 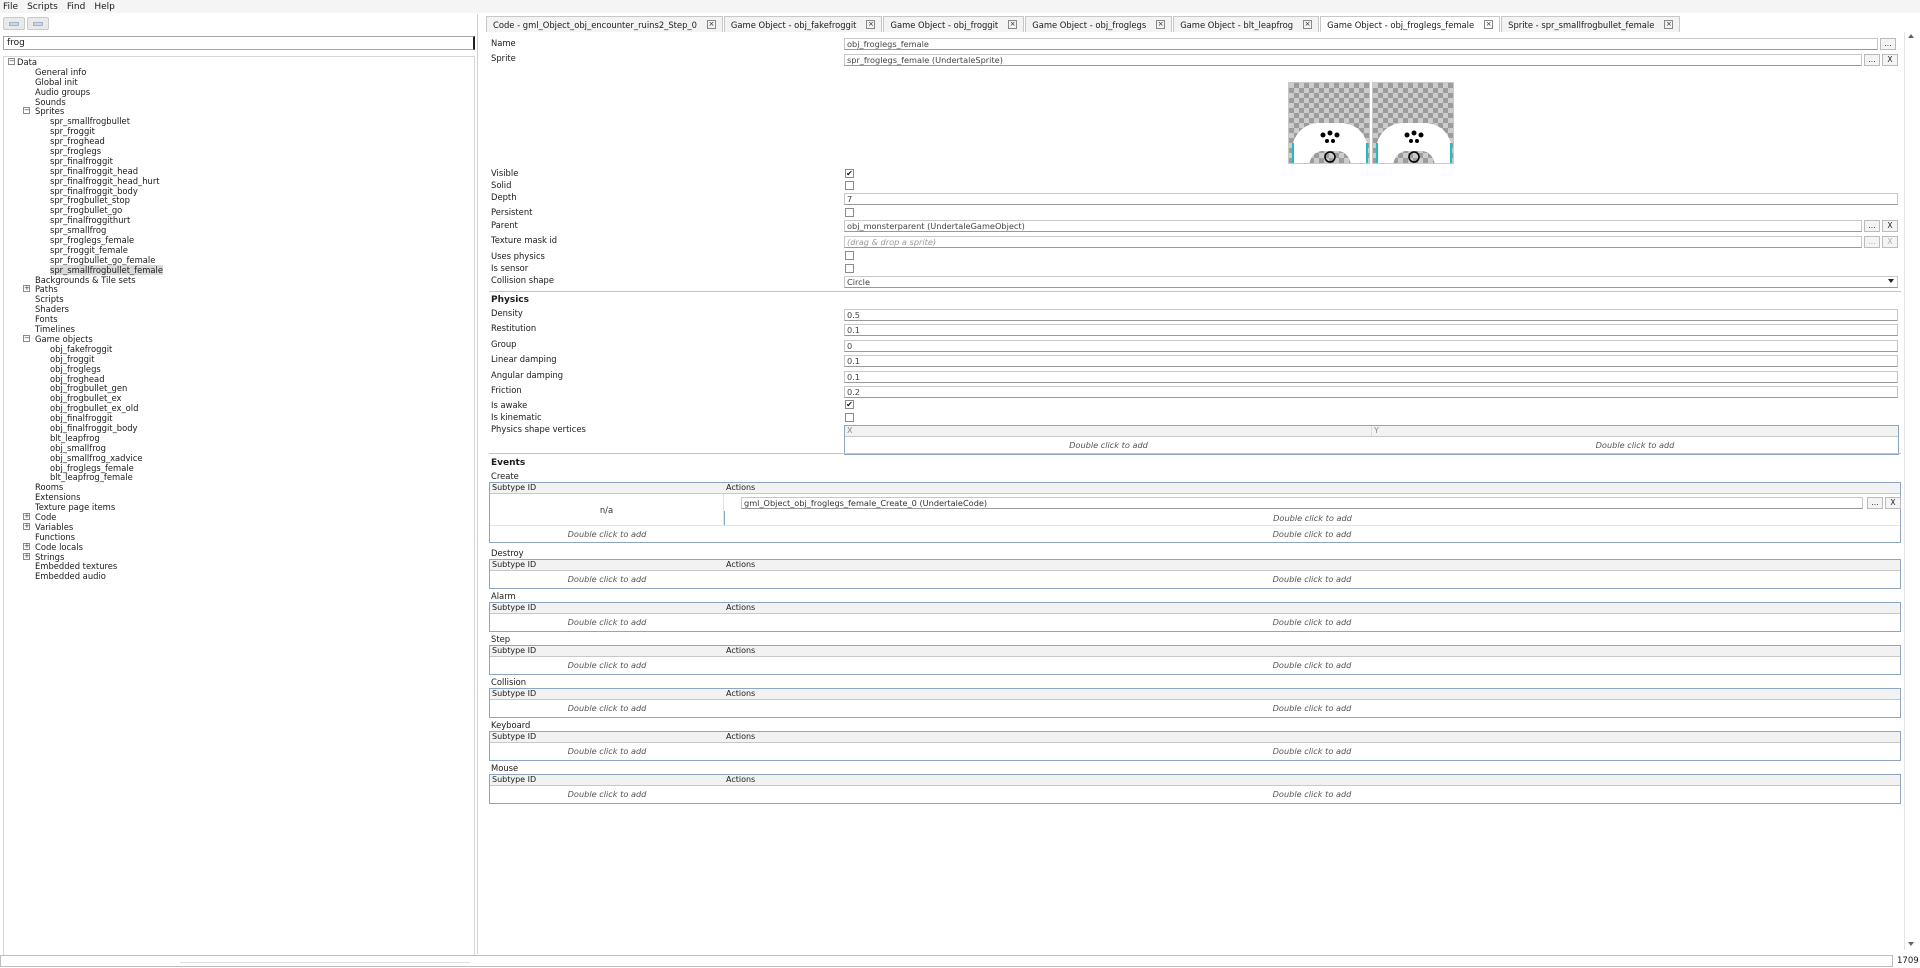 What do you see at coordinates (38, 23) in the screenshot?
I see `forward-button` at bounding box center [38, 23].